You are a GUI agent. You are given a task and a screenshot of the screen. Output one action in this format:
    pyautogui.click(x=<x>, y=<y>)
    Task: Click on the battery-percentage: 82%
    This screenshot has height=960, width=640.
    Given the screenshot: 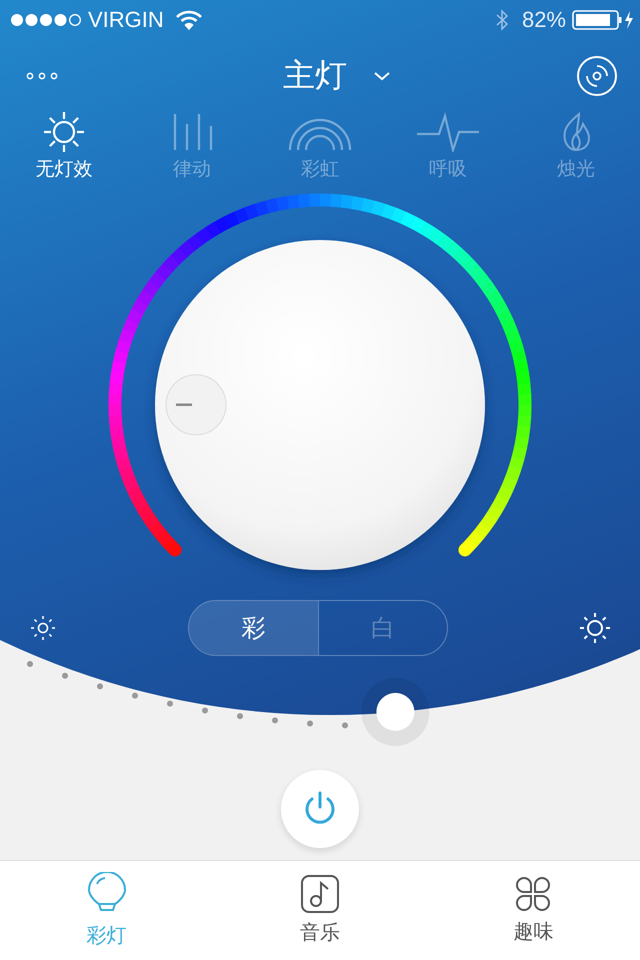 What is the action you would take?
    pyautogui.click(x=544, y=20)
    